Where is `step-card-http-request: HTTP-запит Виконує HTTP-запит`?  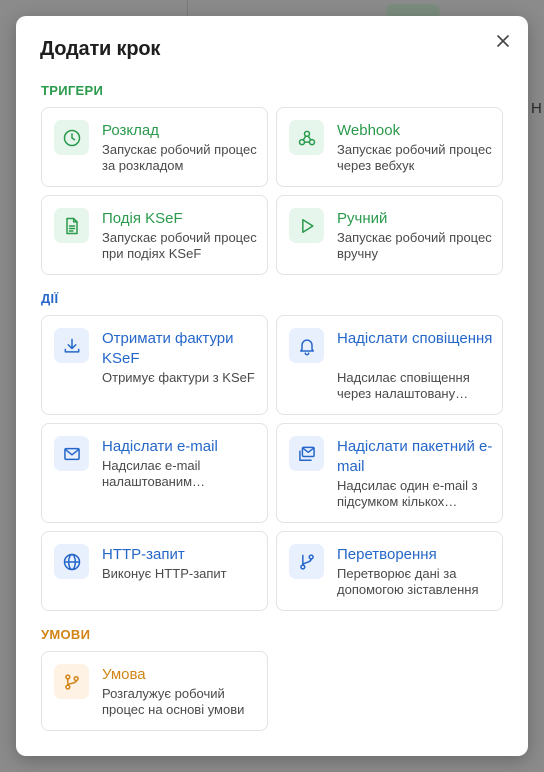 step-card-http-request: HTTP-запит Виконує HTTP-запит is located at coordinates (154, 571).